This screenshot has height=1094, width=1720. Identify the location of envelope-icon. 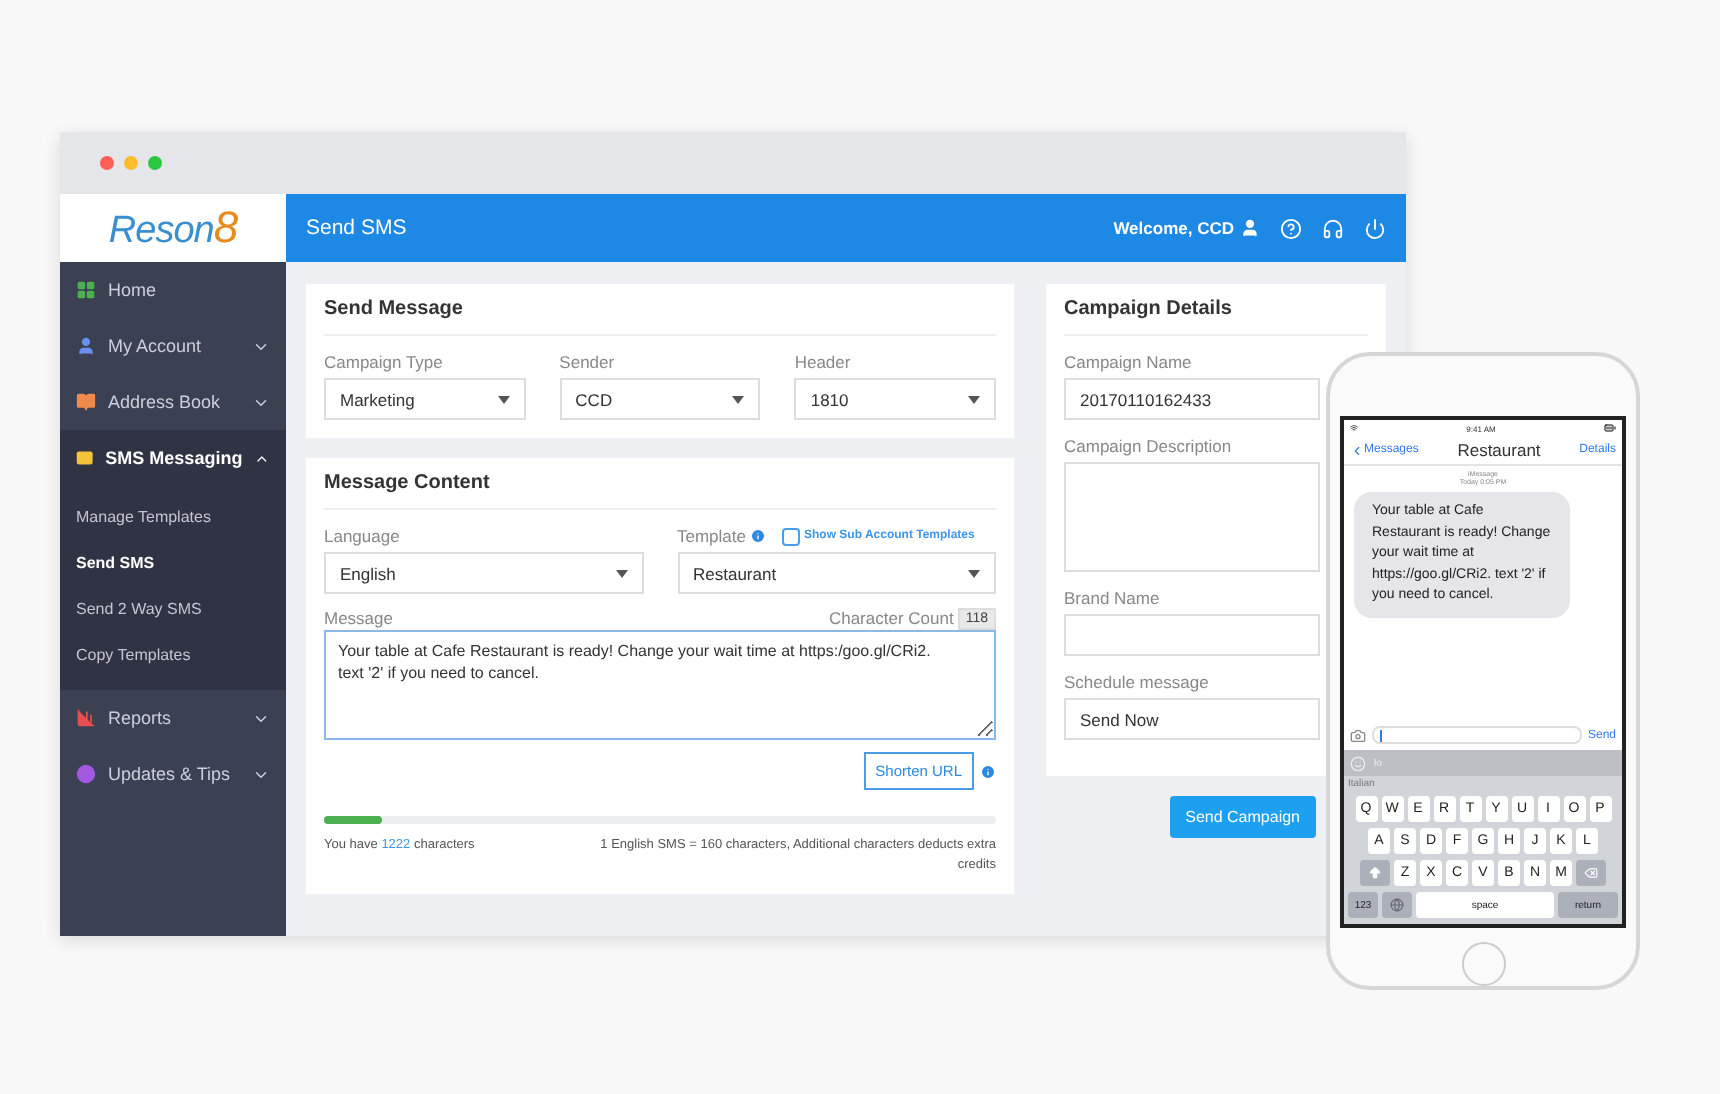
(85, 458).